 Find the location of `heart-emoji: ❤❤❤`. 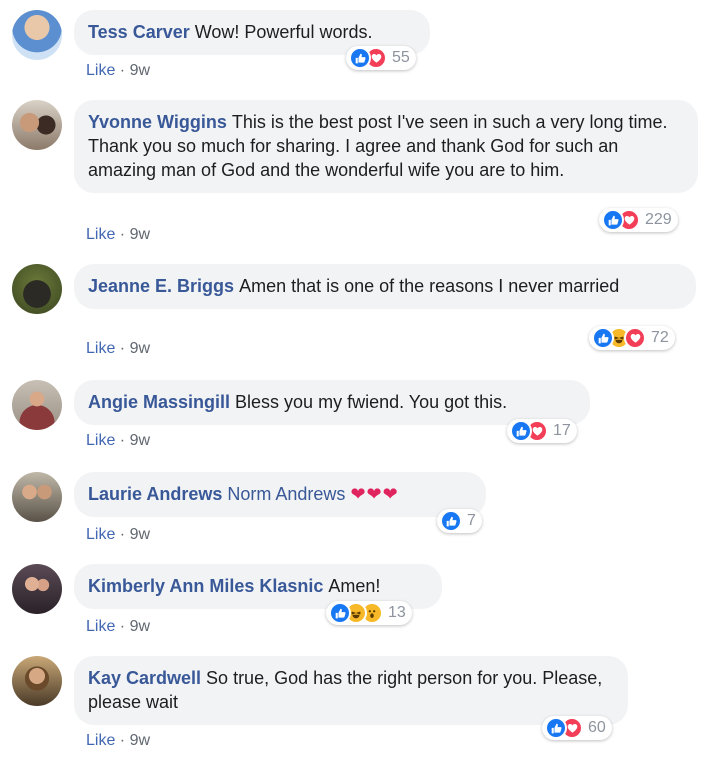

heart-emoji: ❤❤❤ is located at coordinates (374, 494).